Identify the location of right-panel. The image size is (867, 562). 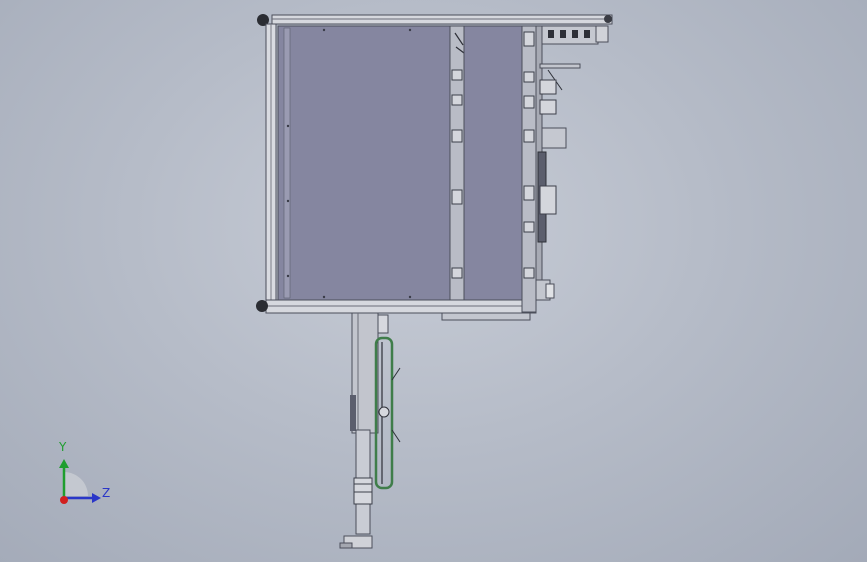
(493, 163).